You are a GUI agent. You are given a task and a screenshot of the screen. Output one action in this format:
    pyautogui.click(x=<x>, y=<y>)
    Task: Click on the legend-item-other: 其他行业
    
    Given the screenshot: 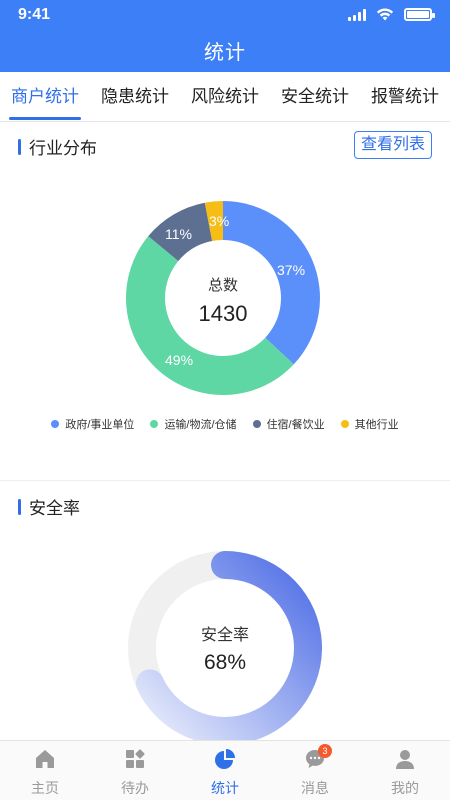 What is the action you would take?
    pyautogui.click(x=369, y=424)
    